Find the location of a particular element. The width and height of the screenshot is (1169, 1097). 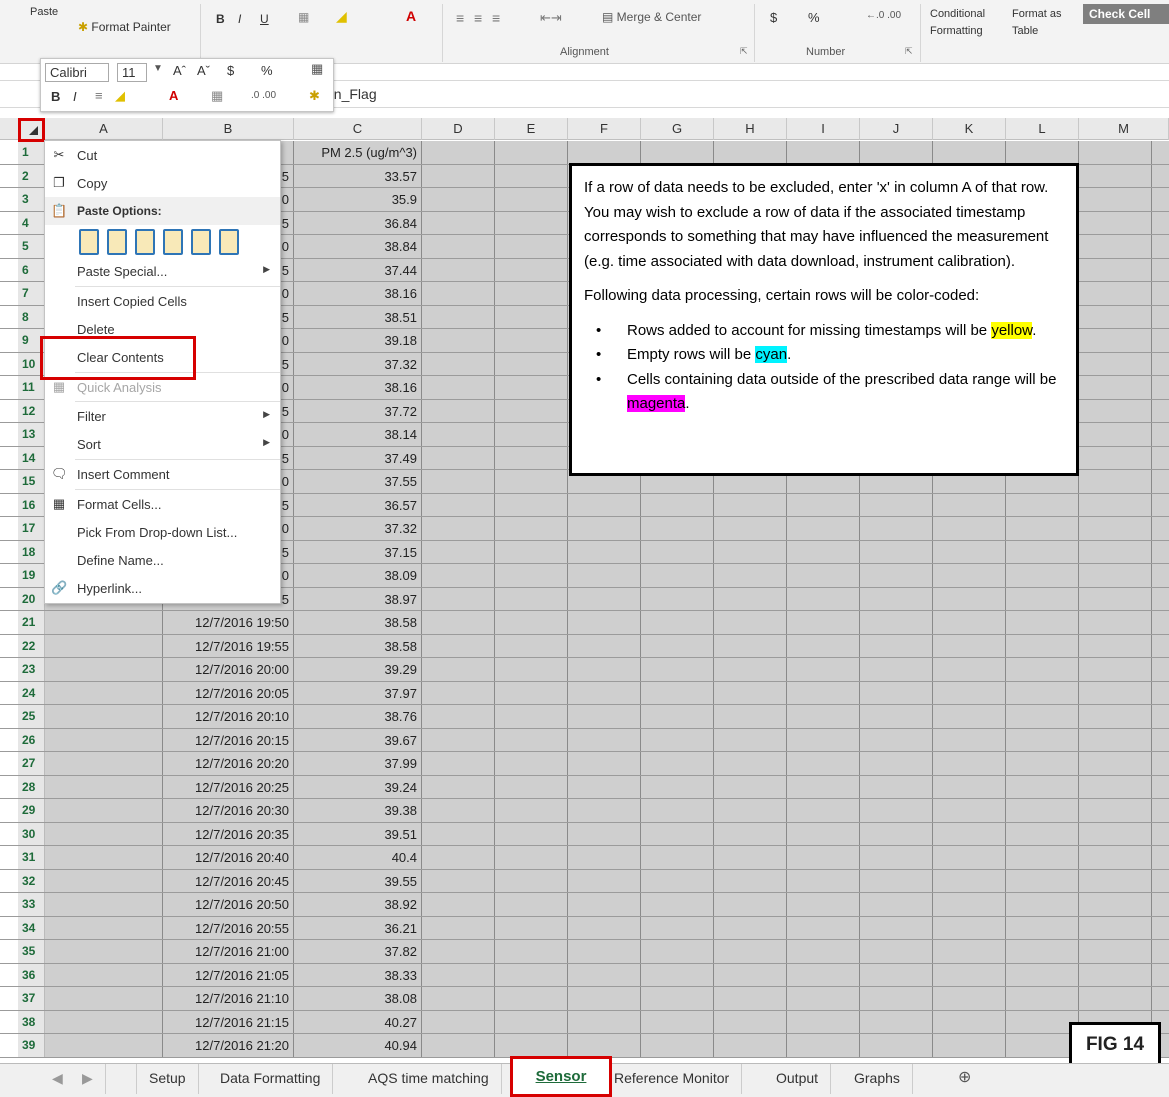

cell-timestamp: 12/7/2016 19:50 is located at coordinates (228, 622).